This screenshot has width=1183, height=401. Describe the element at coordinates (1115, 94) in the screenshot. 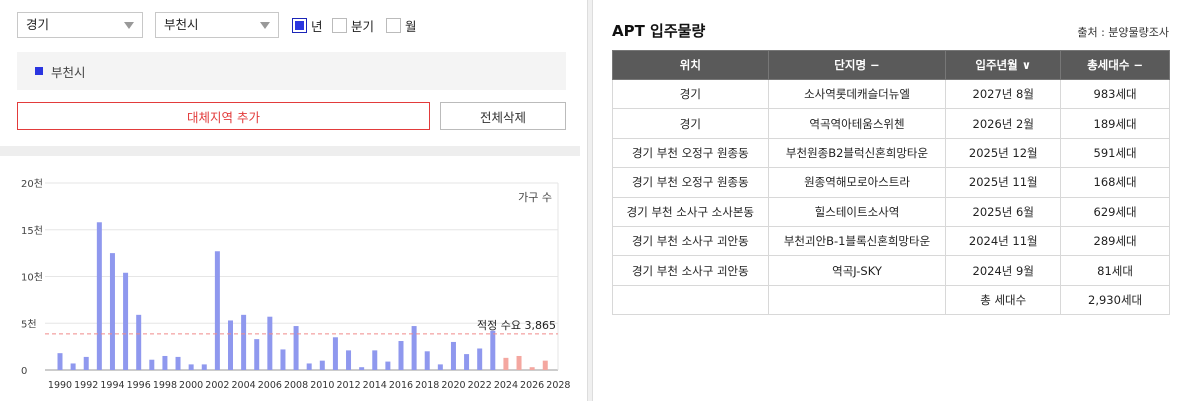

I see `cell-units: 983세대` at that location.